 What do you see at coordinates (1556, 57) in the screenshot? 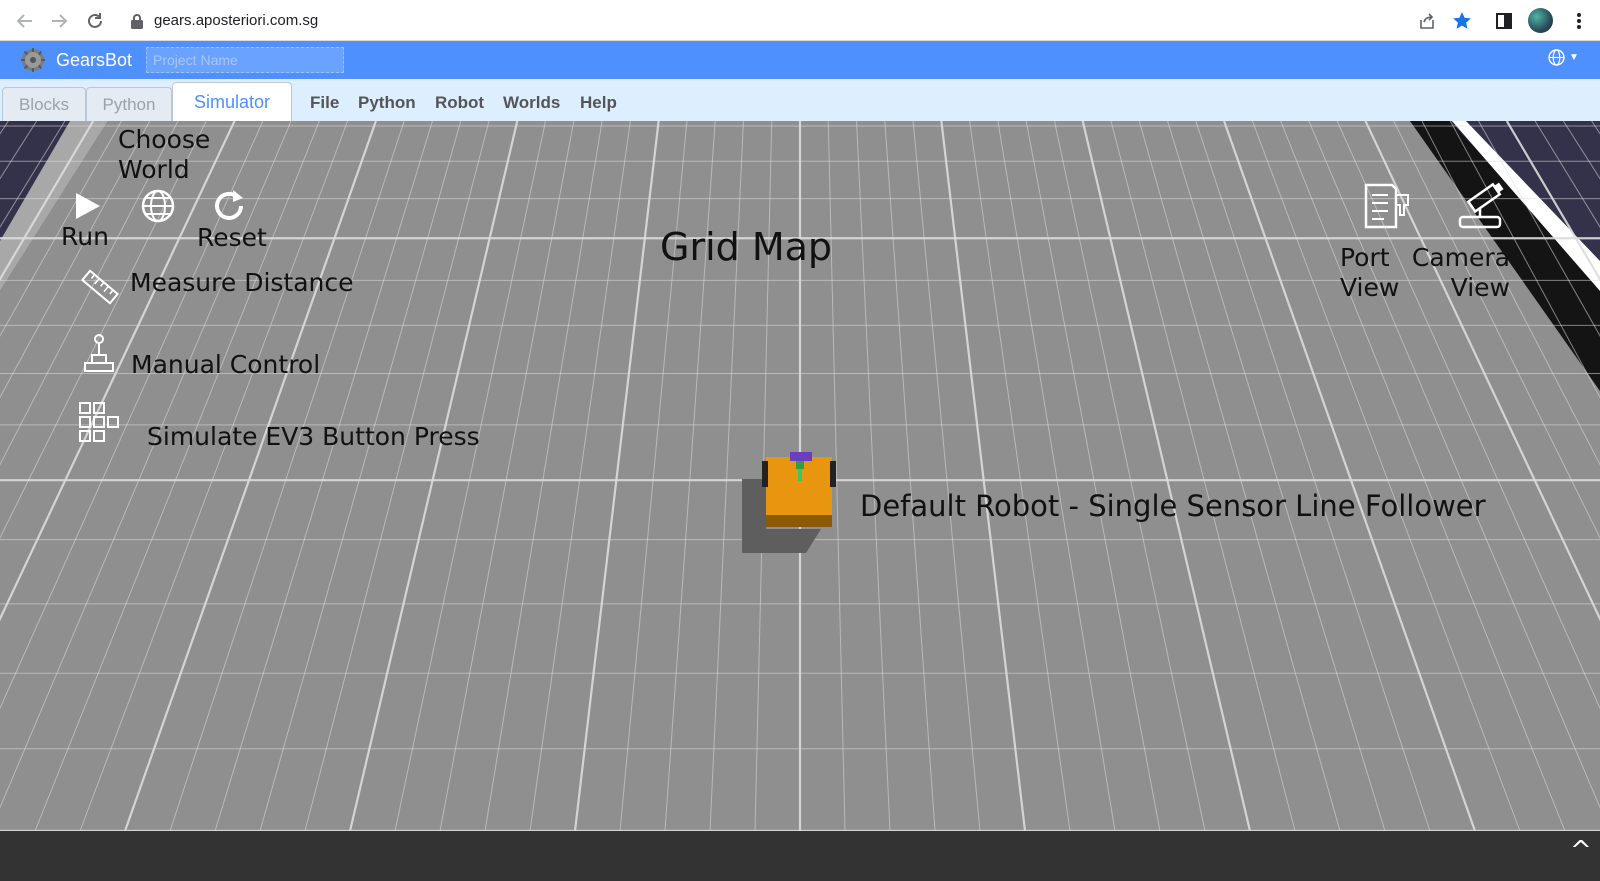
I see `globe-icon` at bounding box center [1556, 57].